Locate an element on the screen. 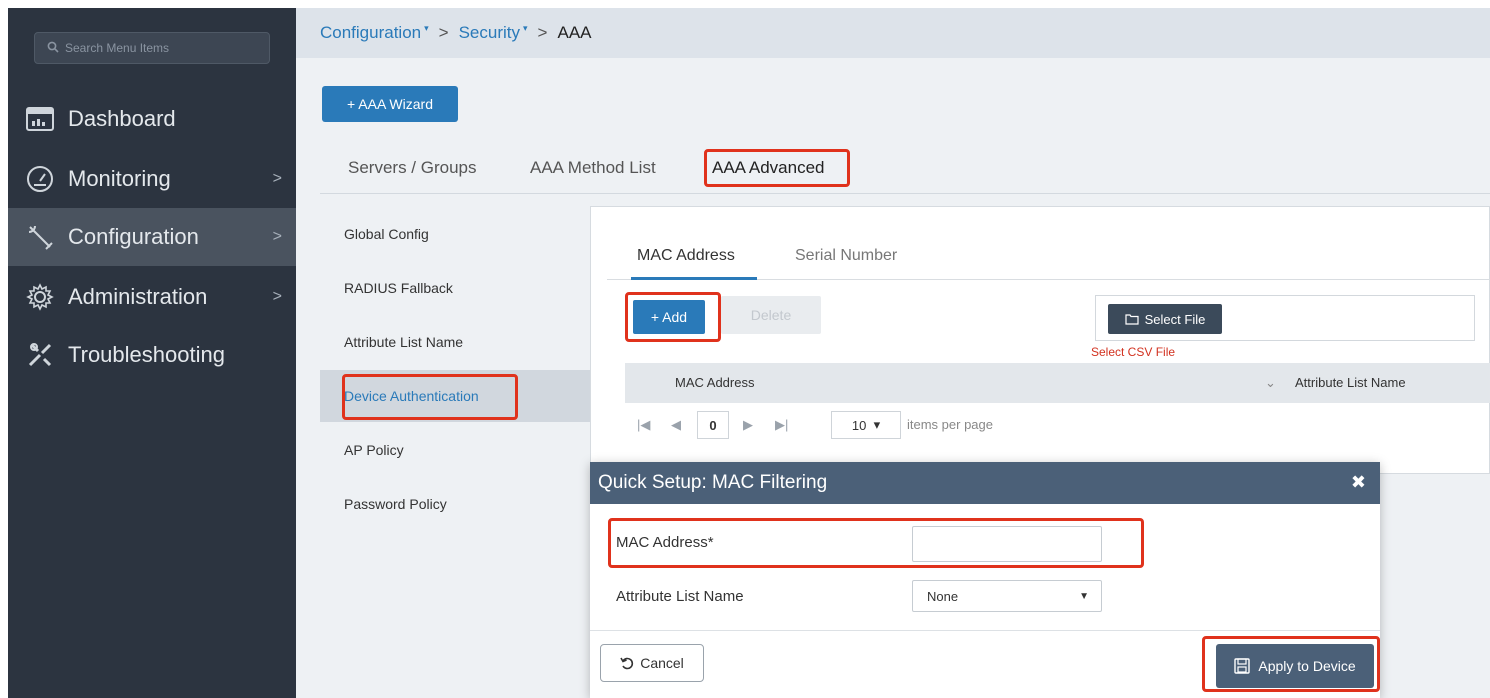 This screenshot has height=698, width=1490. breadcrumb-configuration: Configuration ▾ is located at coordinates (374, 33).